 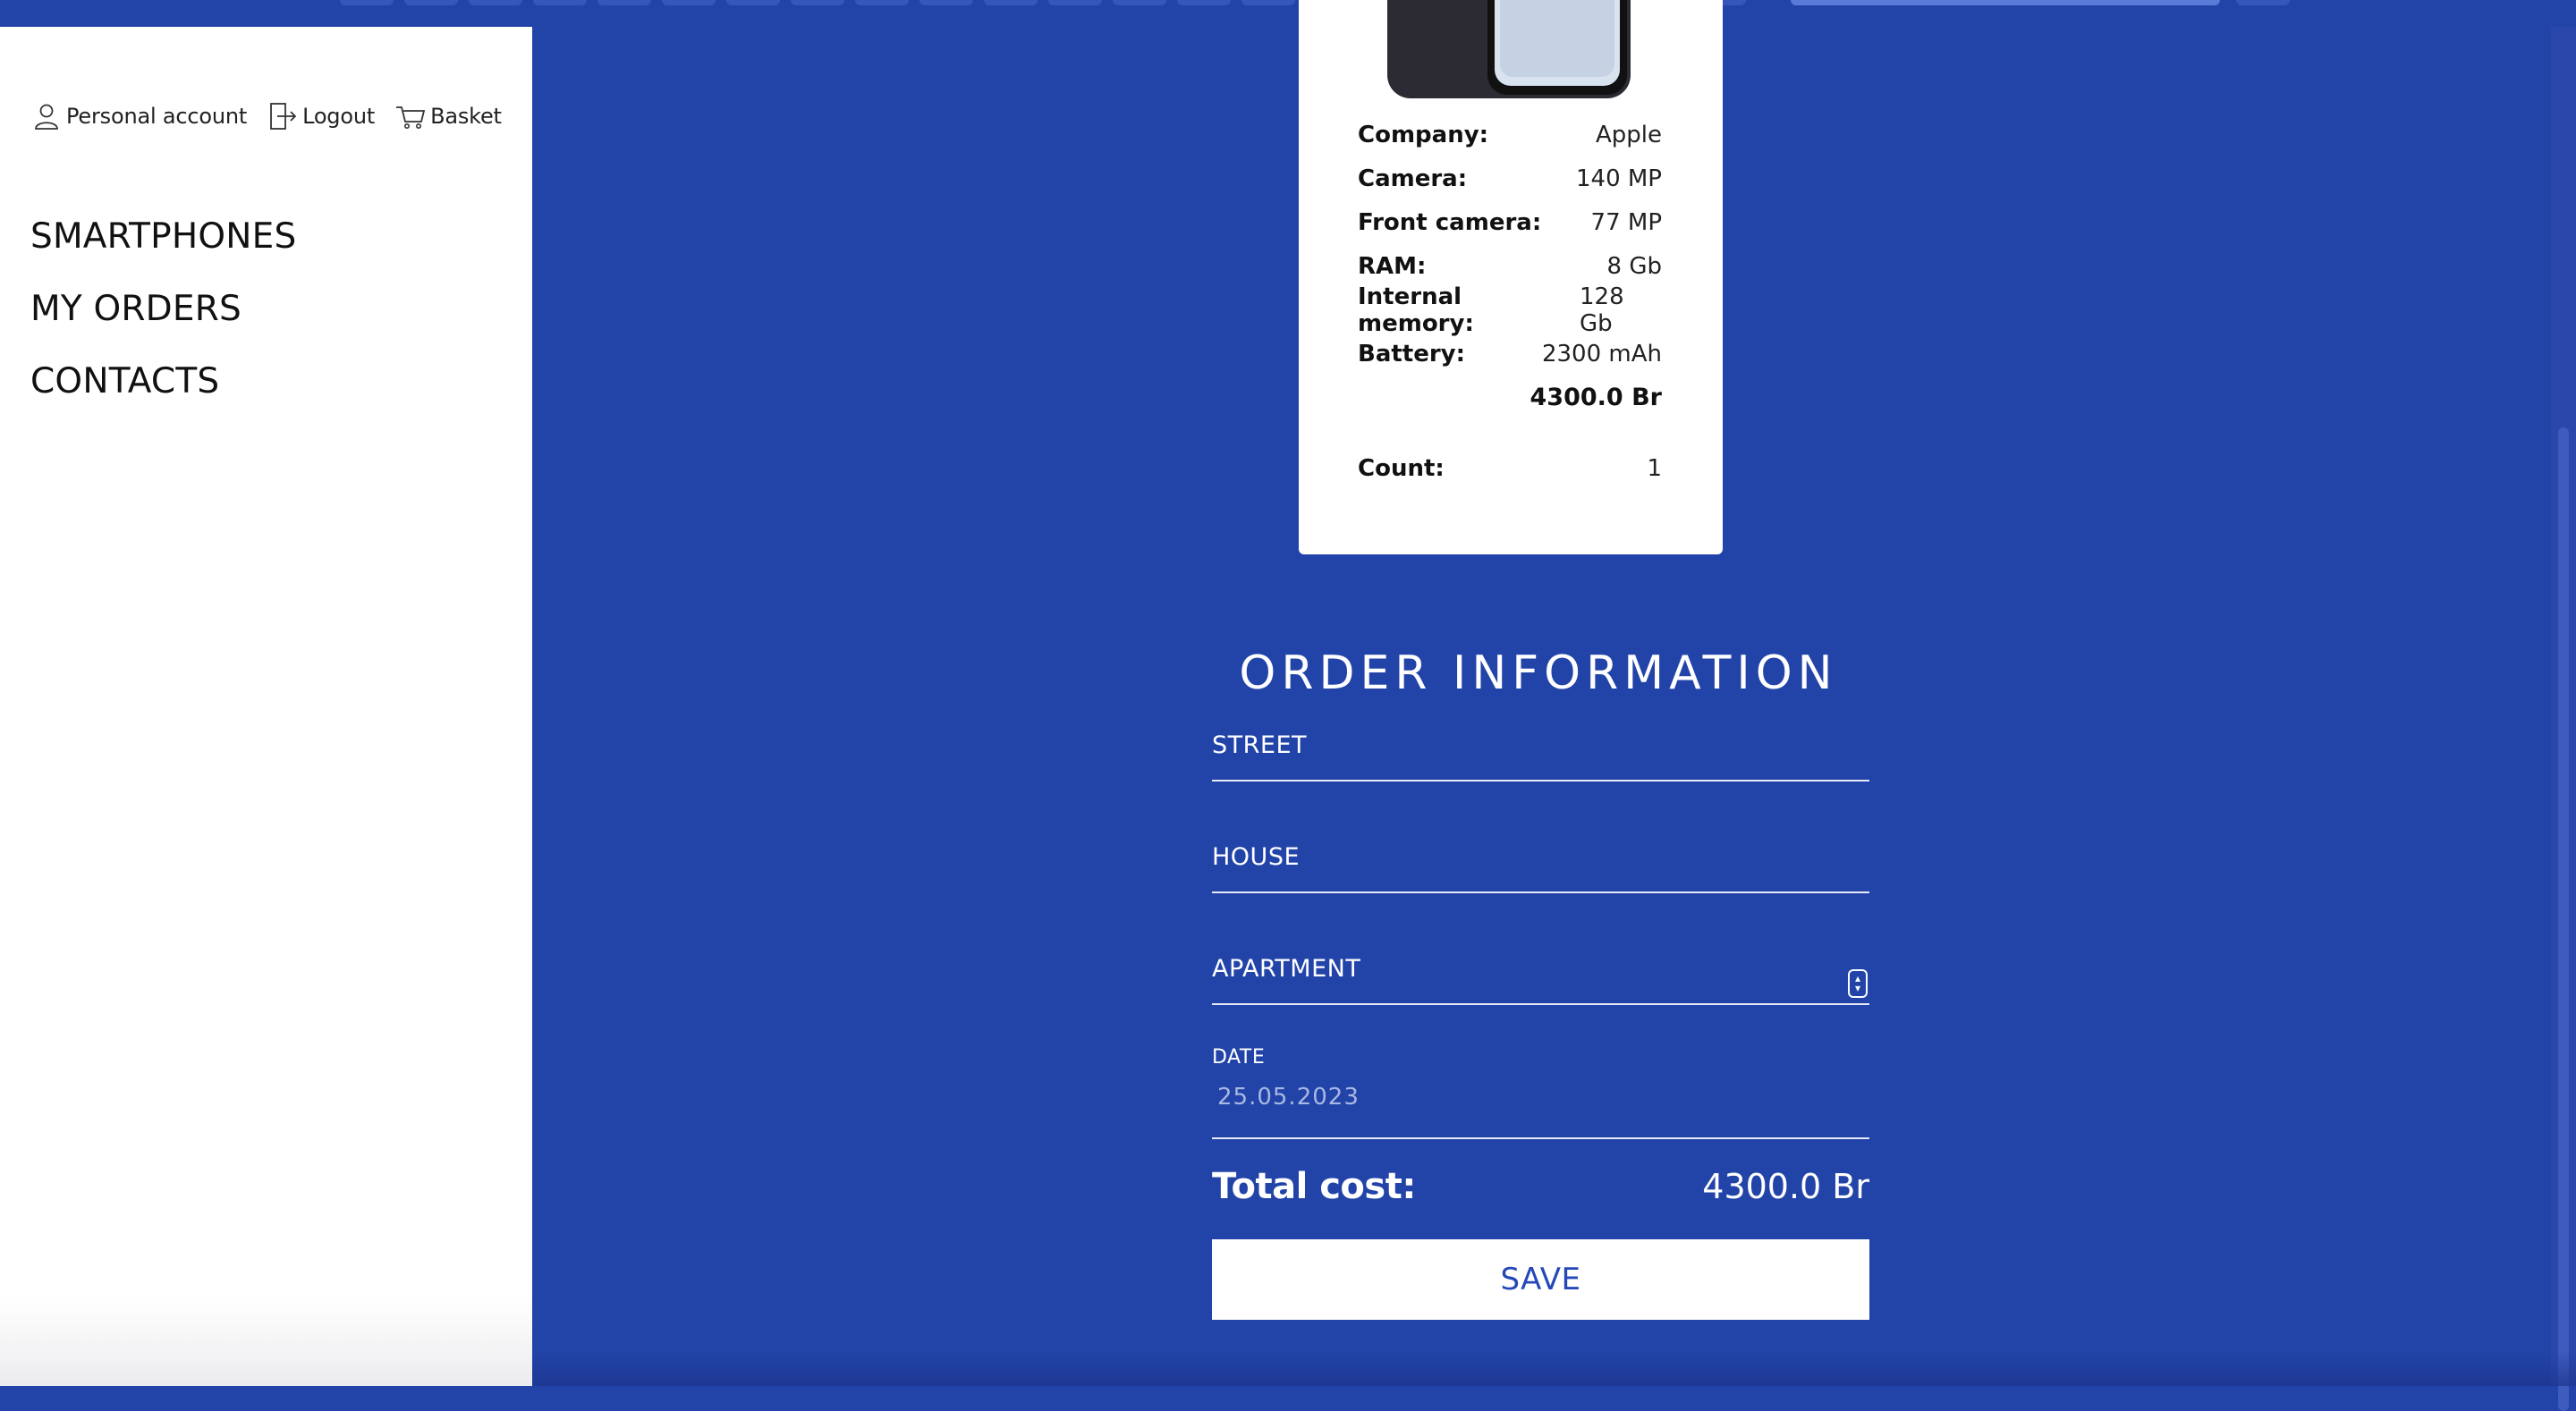 What do you see at coordinates (410, 116) in the screenshot?
I see `cart-icon` at bounding box center [410, 116].